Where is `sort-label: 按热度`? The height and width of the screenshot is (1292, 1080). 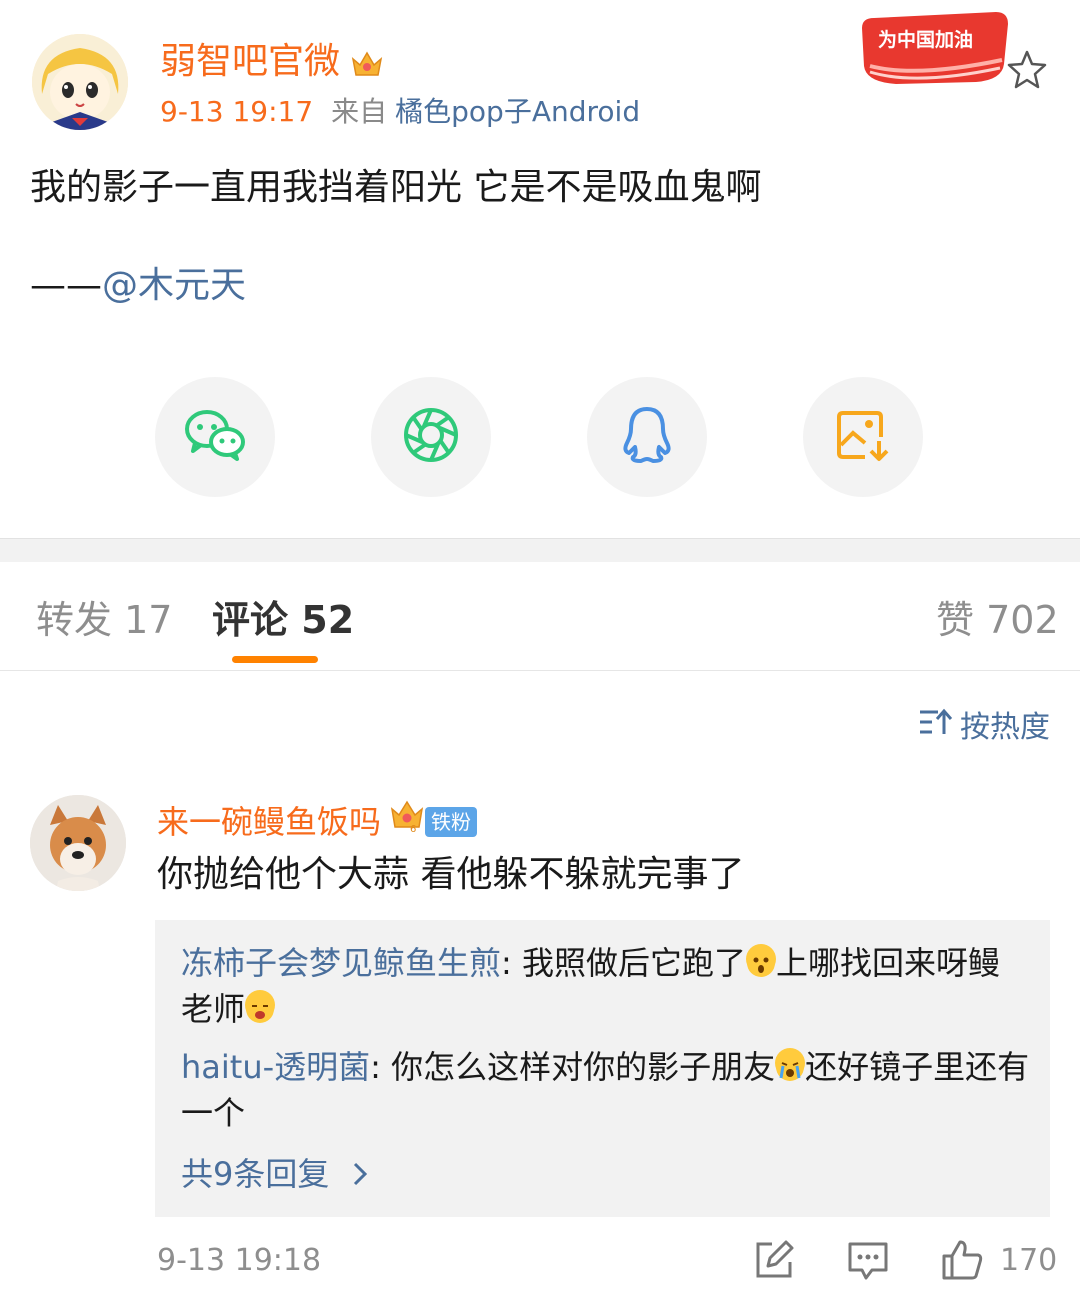
sort-label: 按热度 is located at coordinates (1005, 727).